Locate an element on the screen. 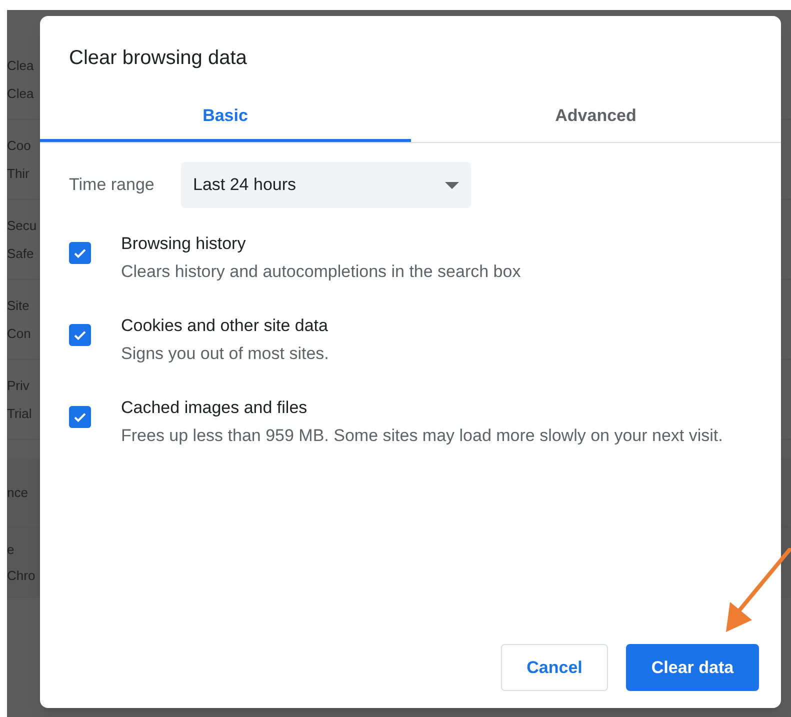 The height and width of the screenshot is (717, 791). setting-subtitle: Thir is located at coordinates (18, 174).